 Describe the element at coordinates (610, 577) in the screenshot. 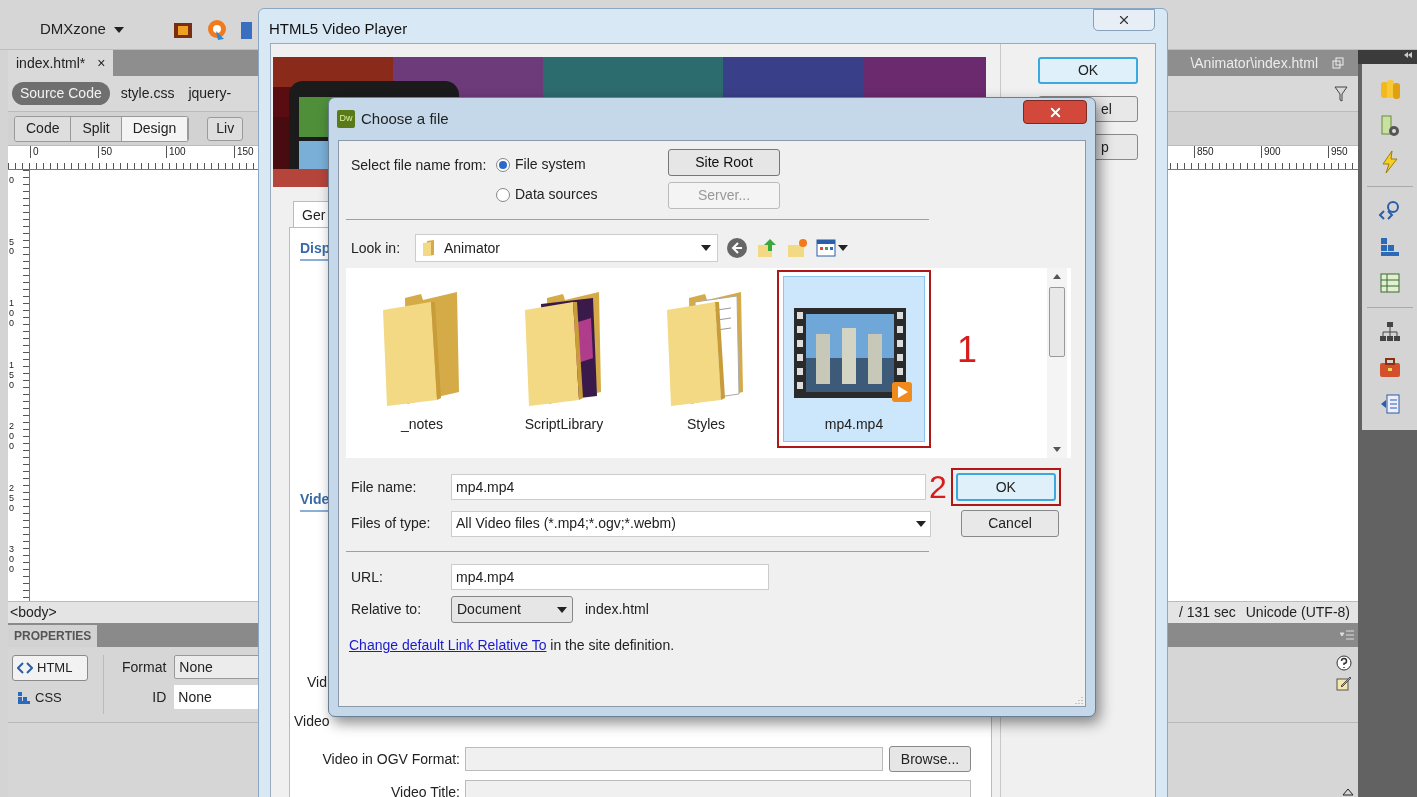

I see `url-input: mp4.mp4` at that location.